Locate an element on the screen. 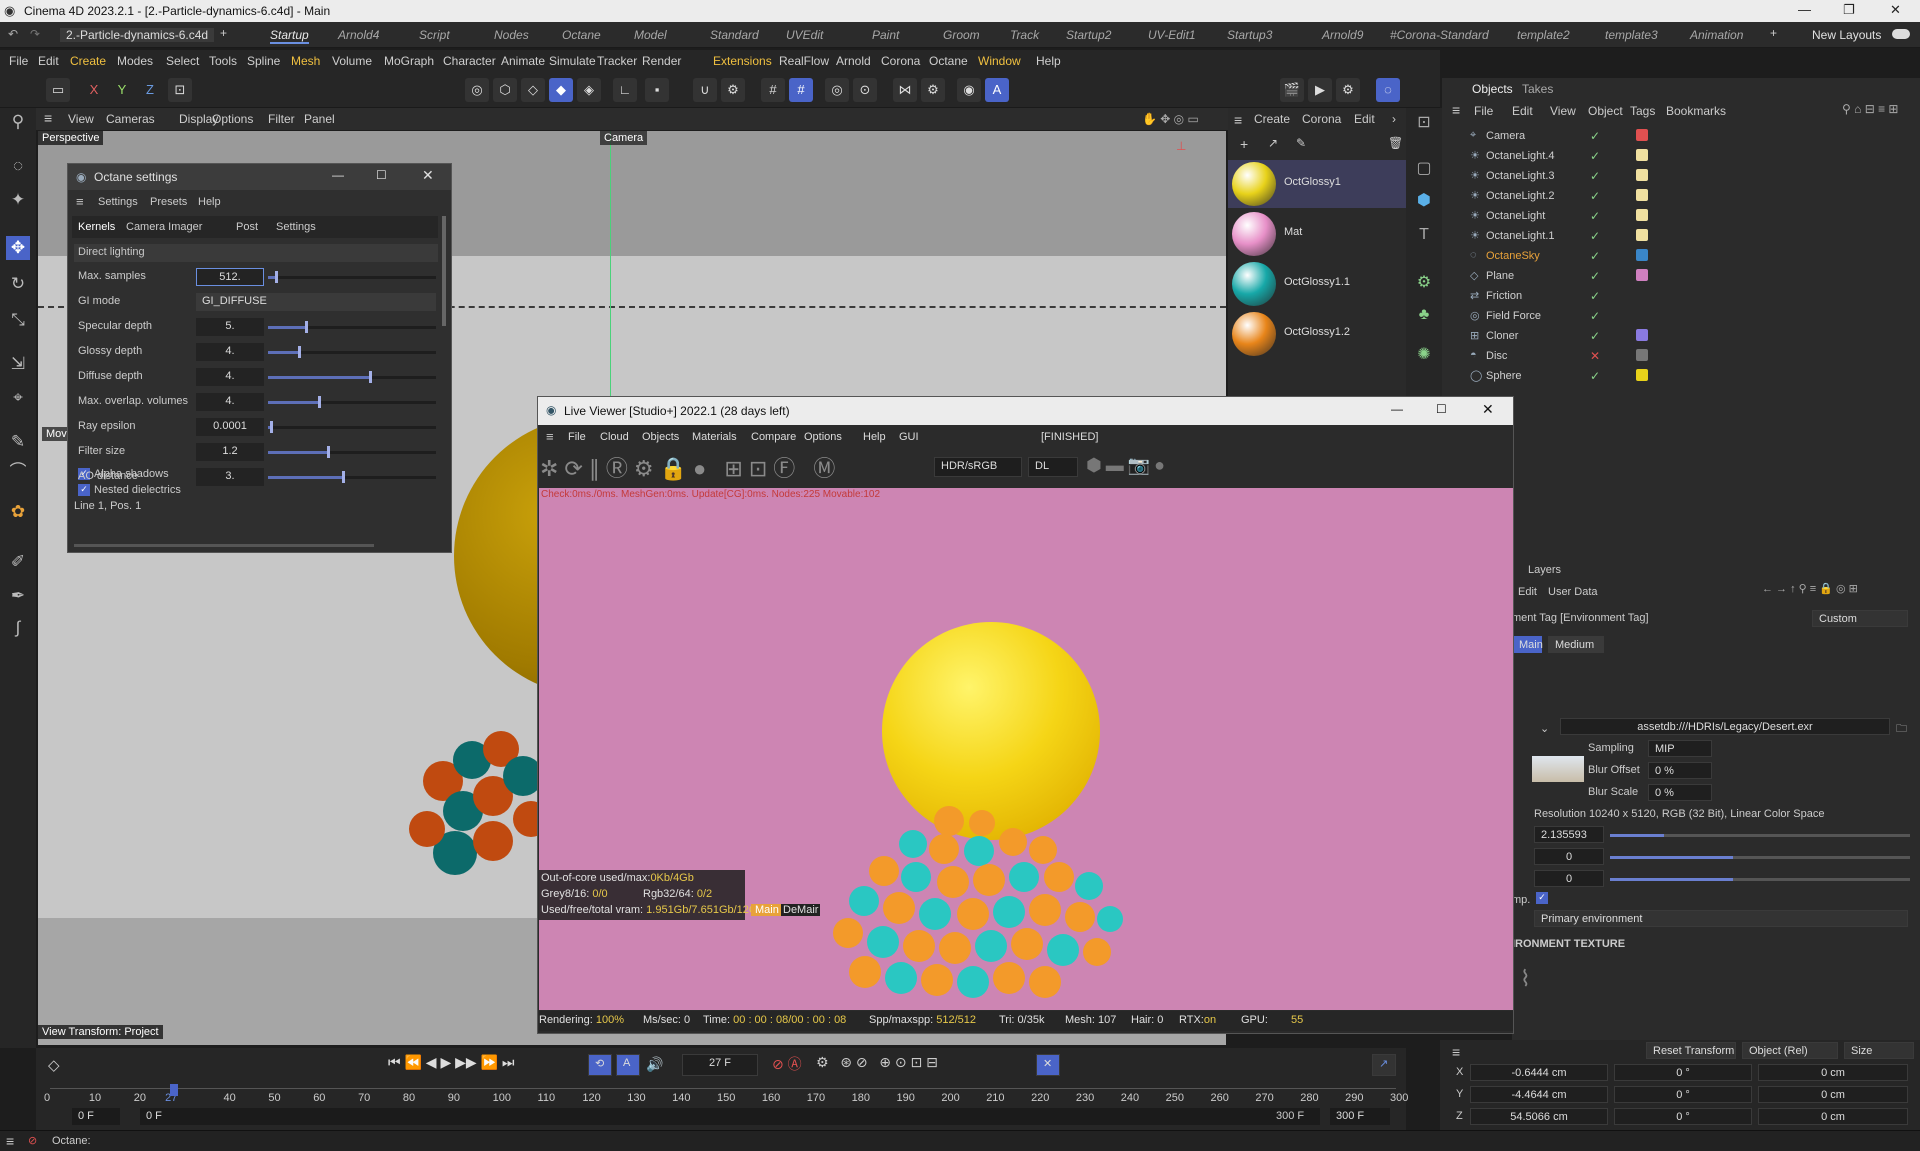  texture-path-field: assetdb:///HDRIs/Legacy/Desert.exr is located at coordinates (1725, 726).